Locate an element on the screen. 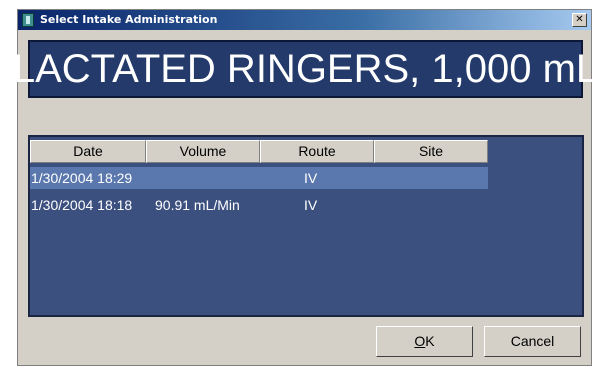 This screenshot has height=369, width=595. table-row: 1/30/2004 18:18 90.91 mL/Min IV is located at coordinates (259, 205).